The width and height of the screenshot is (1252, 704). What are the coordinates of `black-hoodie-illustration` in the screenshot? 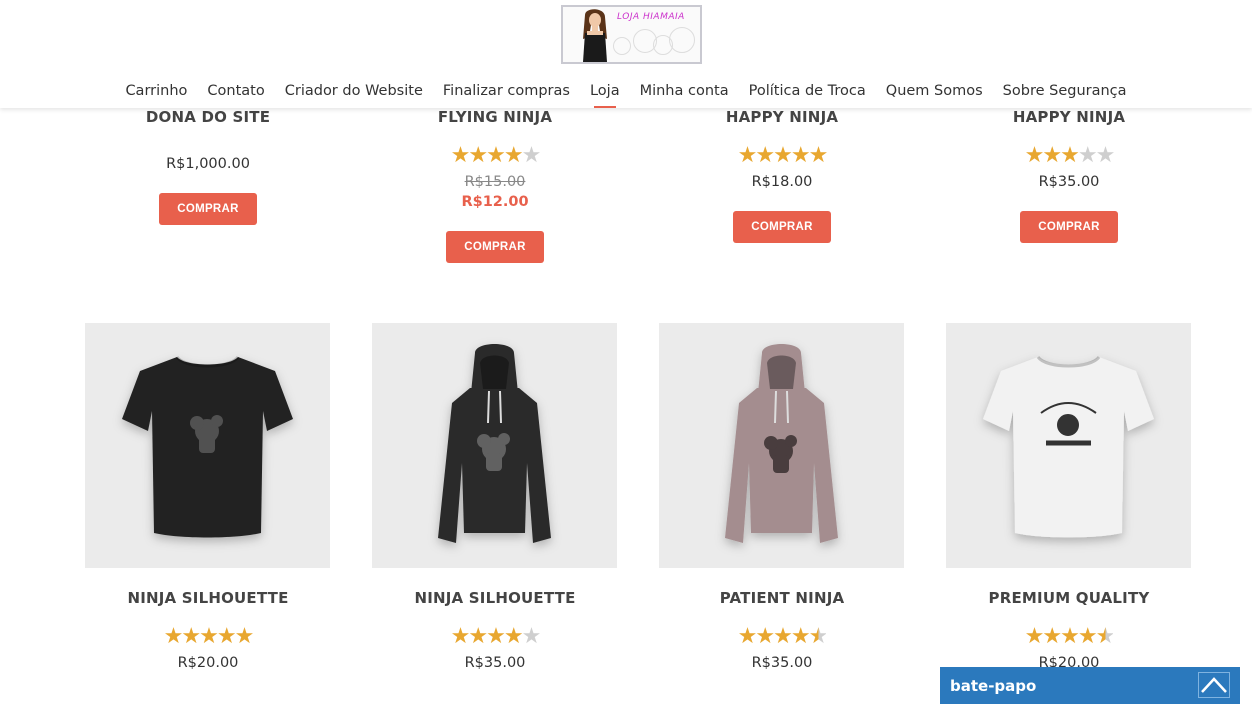 It's located at (494, 443).